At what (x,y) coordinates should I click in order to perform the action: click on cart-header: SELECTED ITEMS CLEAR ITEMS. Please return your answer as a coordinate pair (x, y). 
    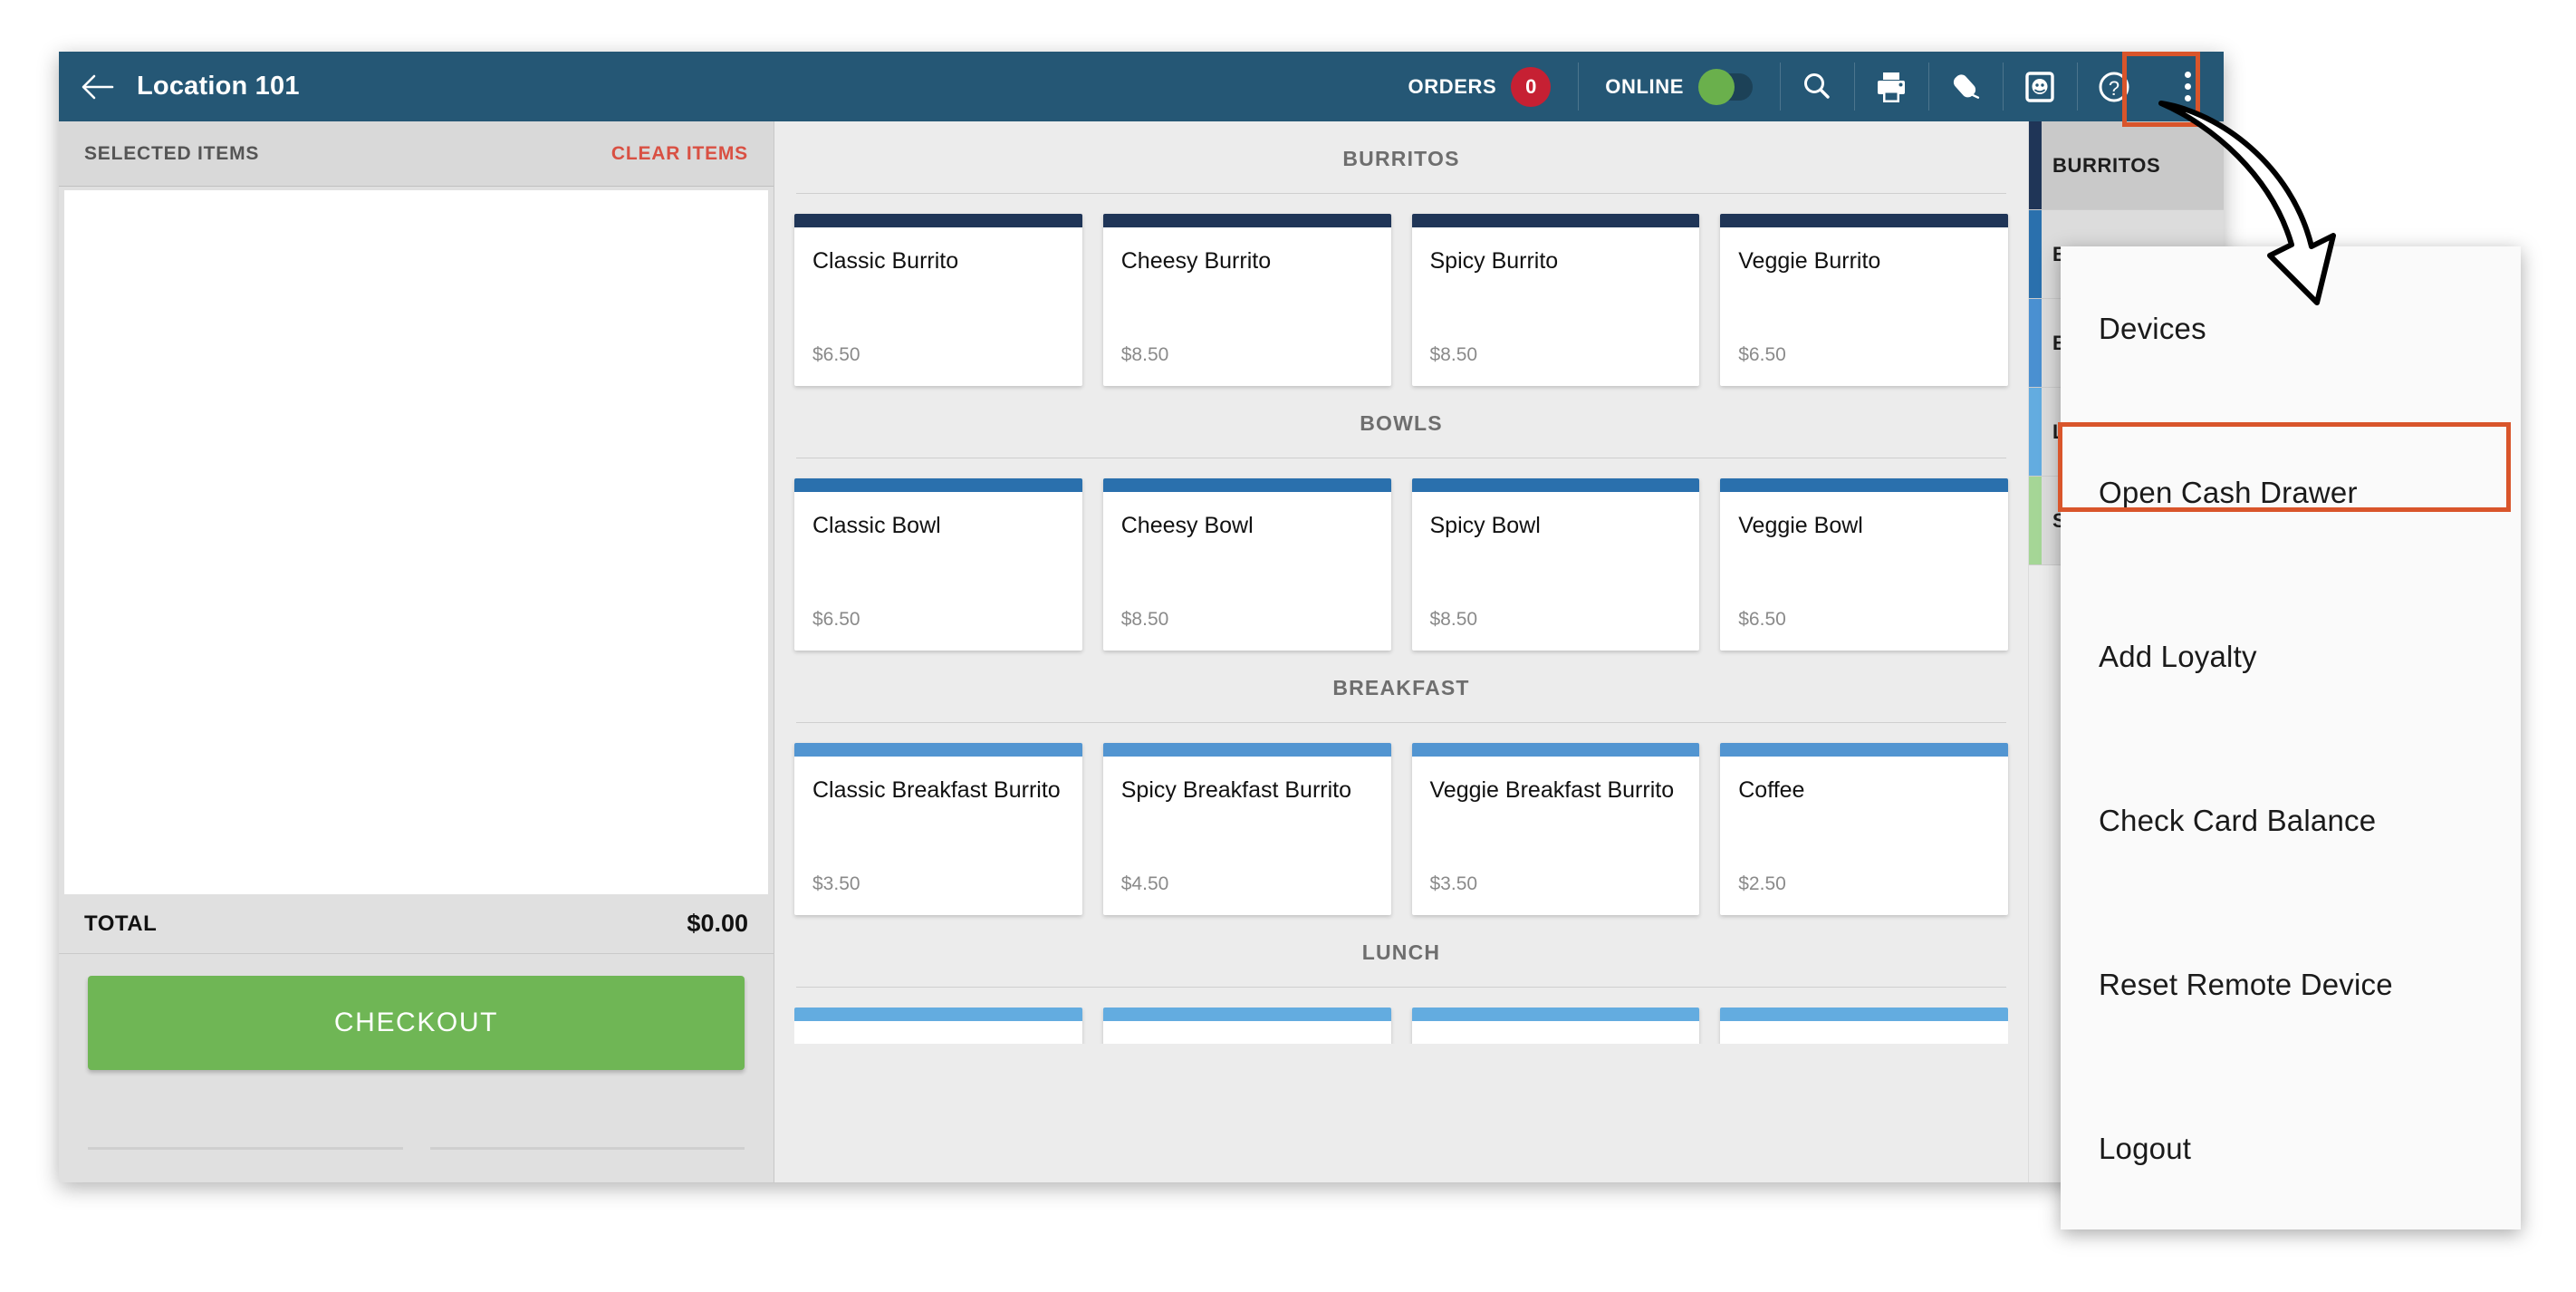
    Looking at the image, I should click on (416, 154).